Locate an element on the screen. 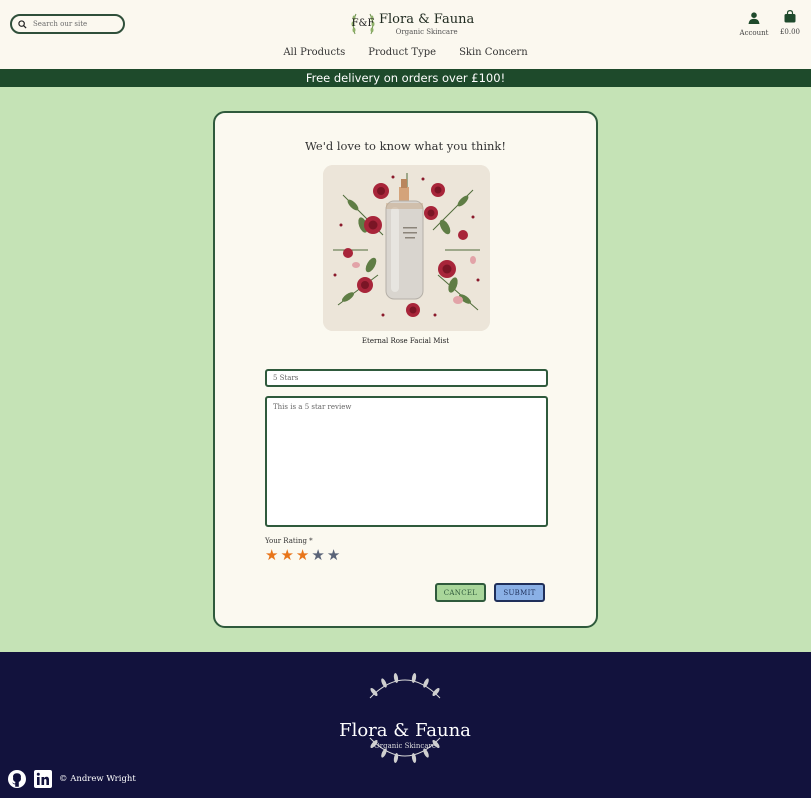 This screenshot has width=811, height=798. star-rating: ★ ★ ★ ★ ★ is located at coordinates (302, 555).